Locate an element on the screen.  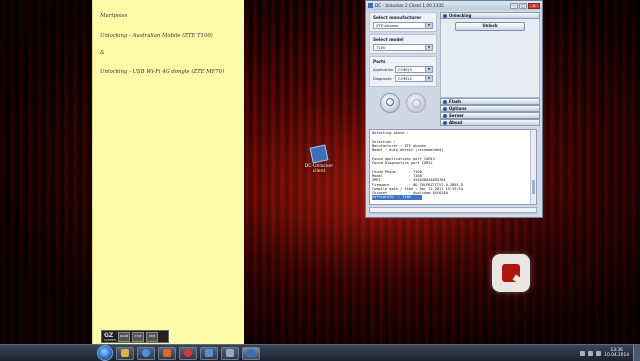
note-line-2: Unlocking - Australian Mobile (ZTE T100) is located at coordinates (156, 36).